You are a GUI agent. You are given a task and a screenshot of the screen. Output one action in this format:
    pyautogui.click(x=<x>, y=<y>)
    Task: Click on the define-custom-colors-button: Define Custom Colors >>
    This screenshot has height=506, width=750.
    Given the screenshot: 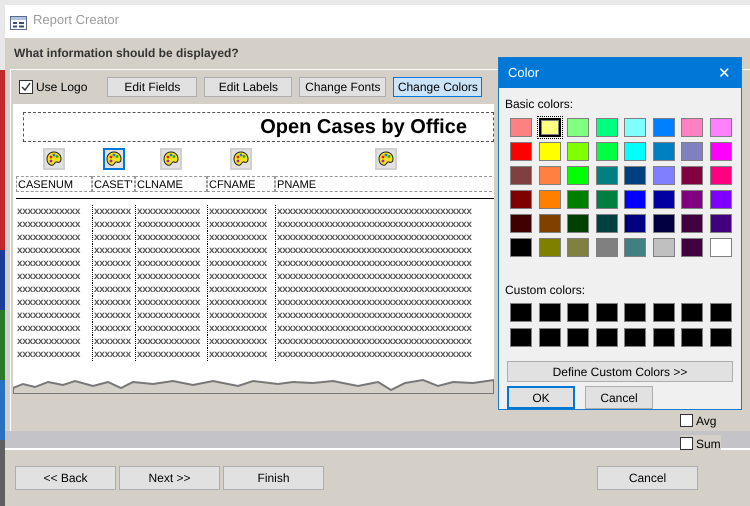 What is the action you would take?
    pyautogui.click(x=620, y=371)
    